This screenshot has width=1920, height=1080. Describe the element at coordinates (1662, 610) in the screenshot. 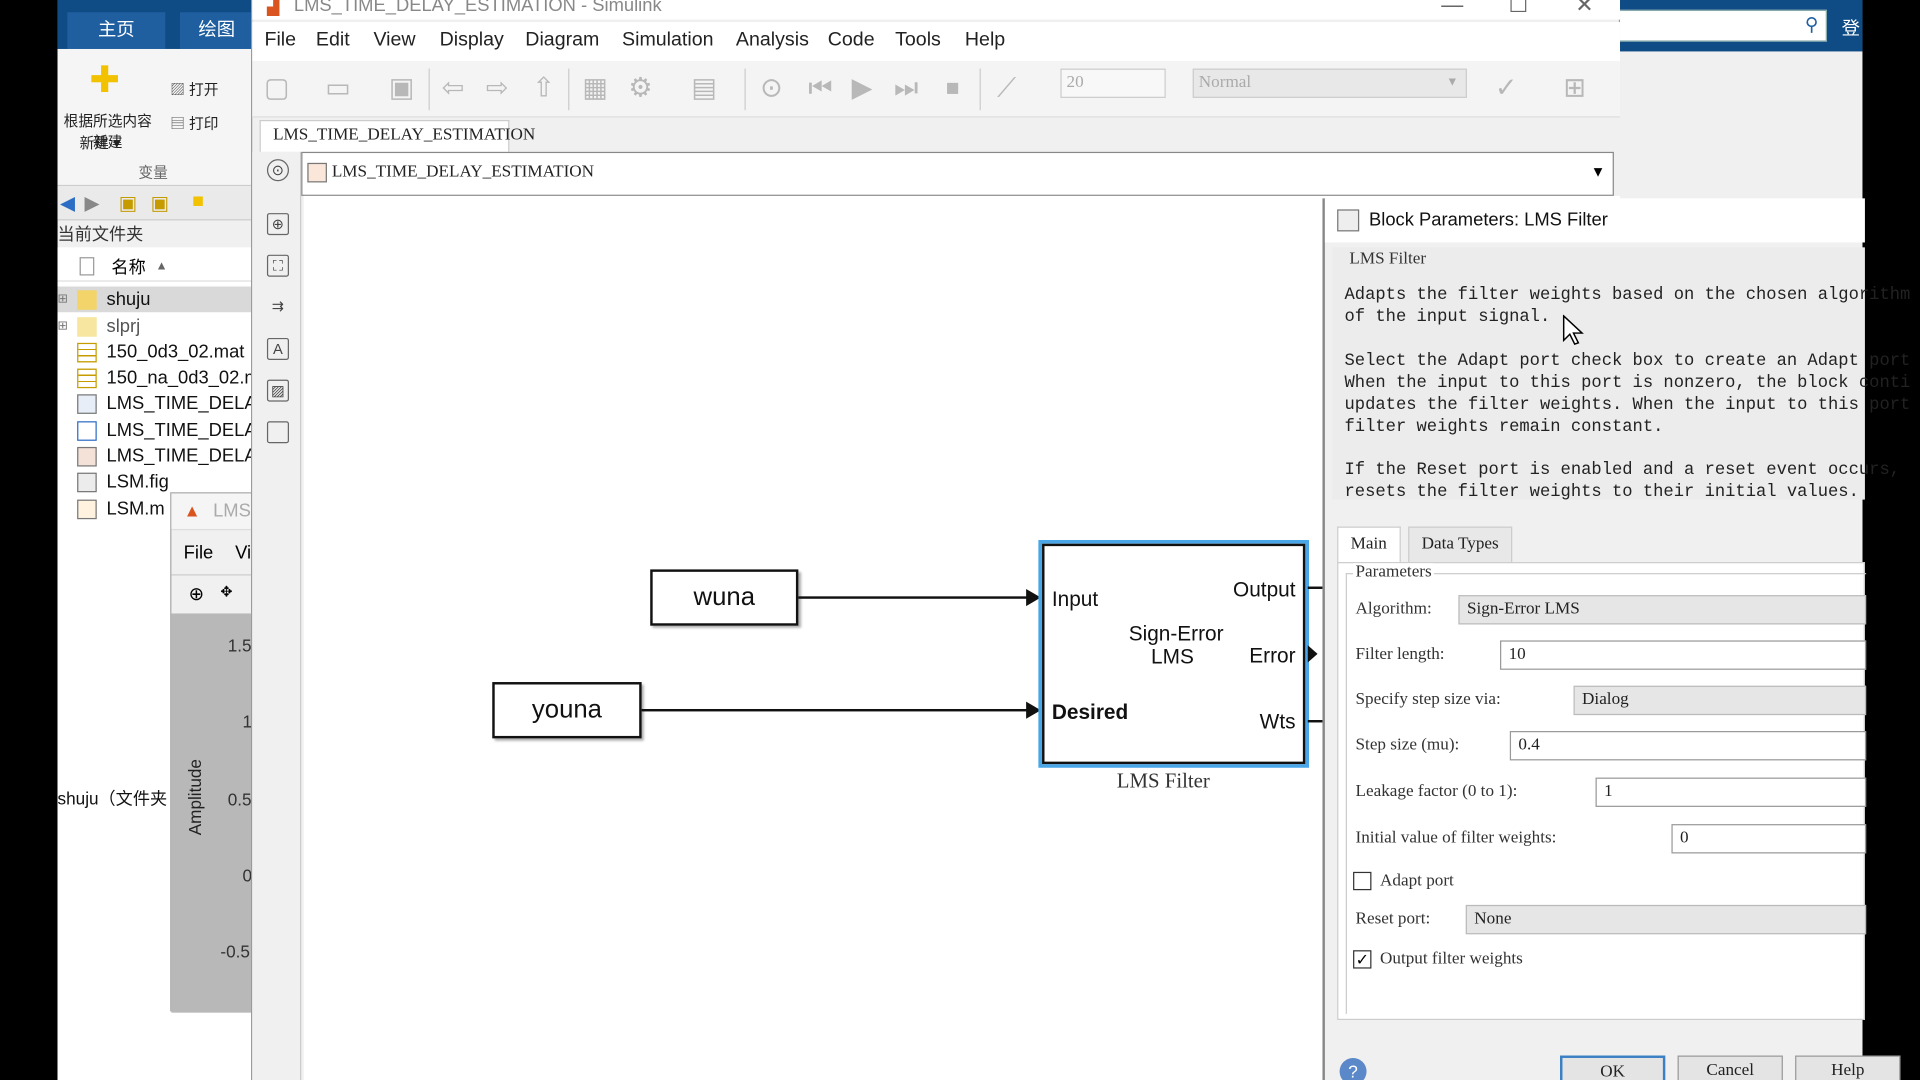

I see `algorithm-select: Sign-Error LMS` at that location.